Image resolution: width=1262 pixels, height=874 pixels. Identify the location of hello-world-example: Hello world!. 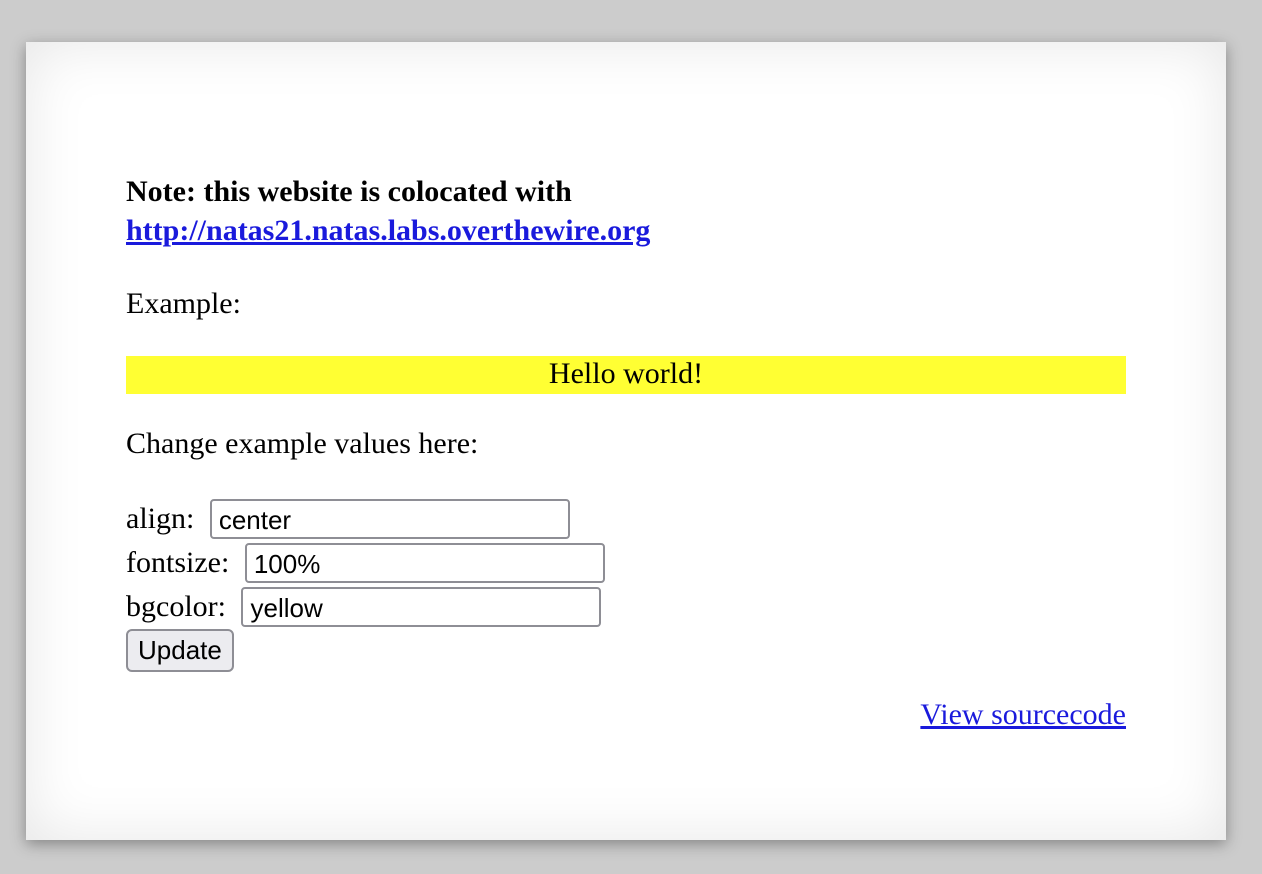
(626, 375).